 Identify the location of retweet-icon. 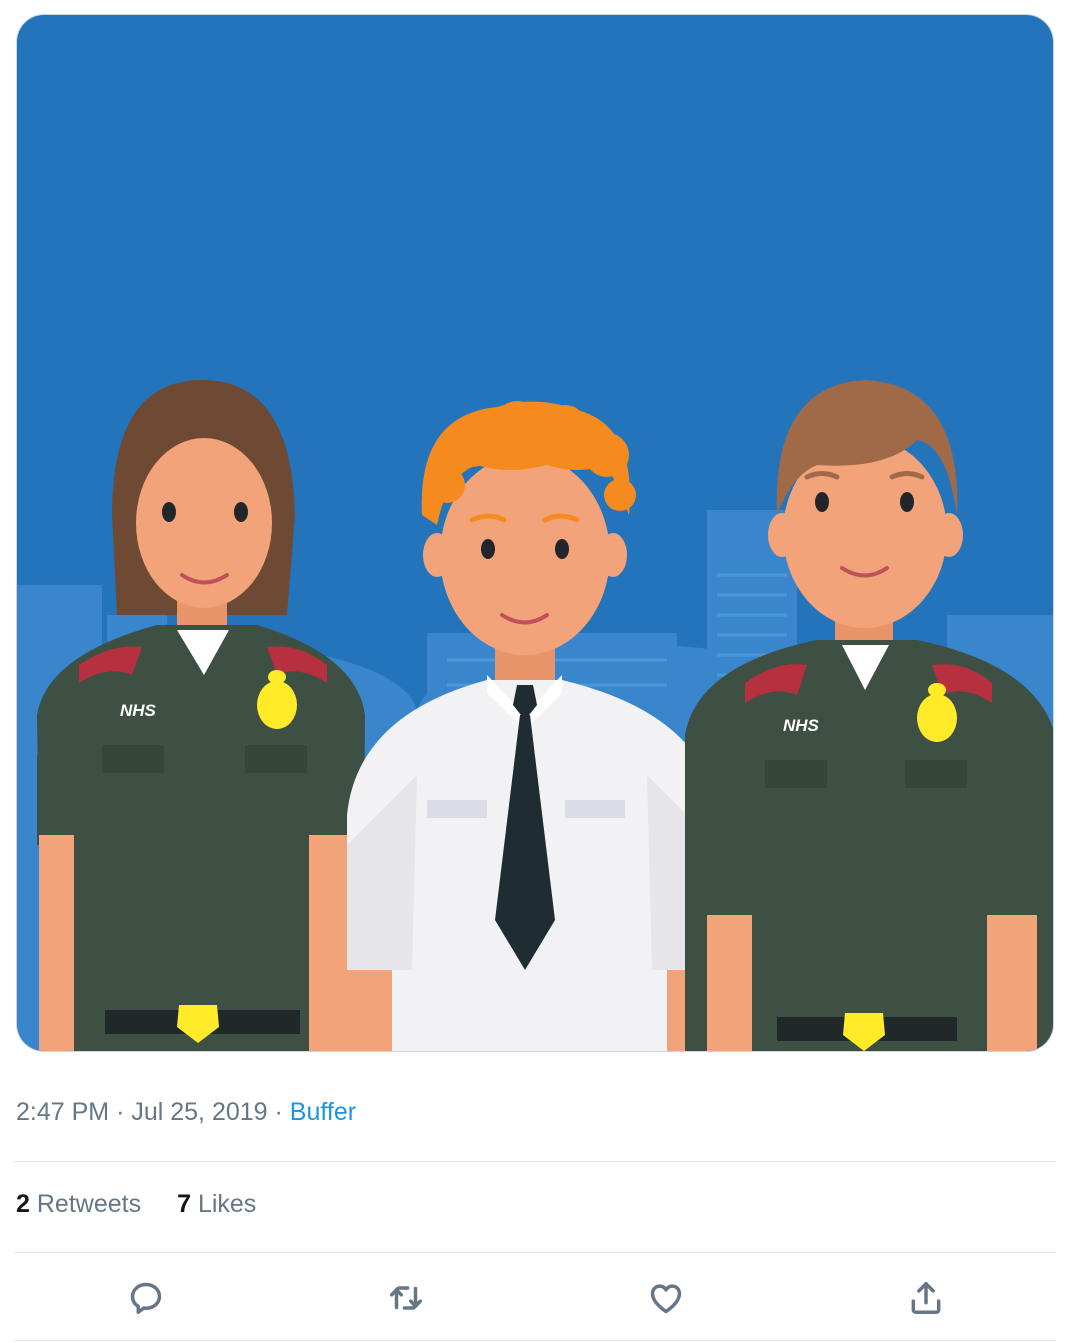
(406, 1298).